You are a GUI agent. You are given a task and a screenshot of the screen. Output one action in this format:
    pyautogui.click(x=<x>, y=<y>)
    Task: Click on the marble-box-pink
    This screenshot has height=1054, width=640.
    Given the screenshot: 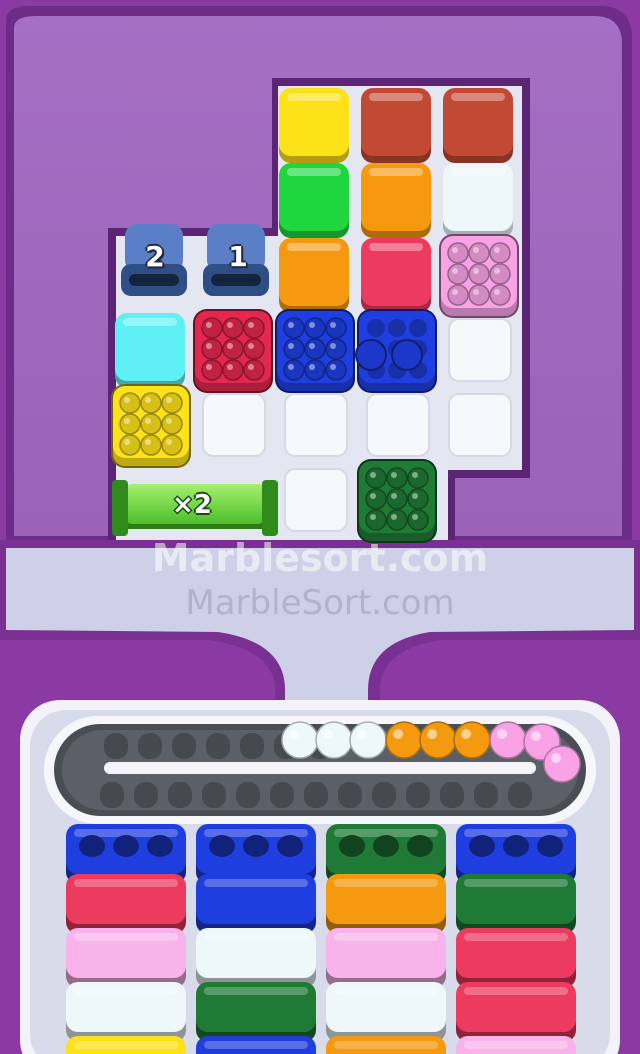 What is the action you would take?
    pyautogui.click(x=479, y=276)
    